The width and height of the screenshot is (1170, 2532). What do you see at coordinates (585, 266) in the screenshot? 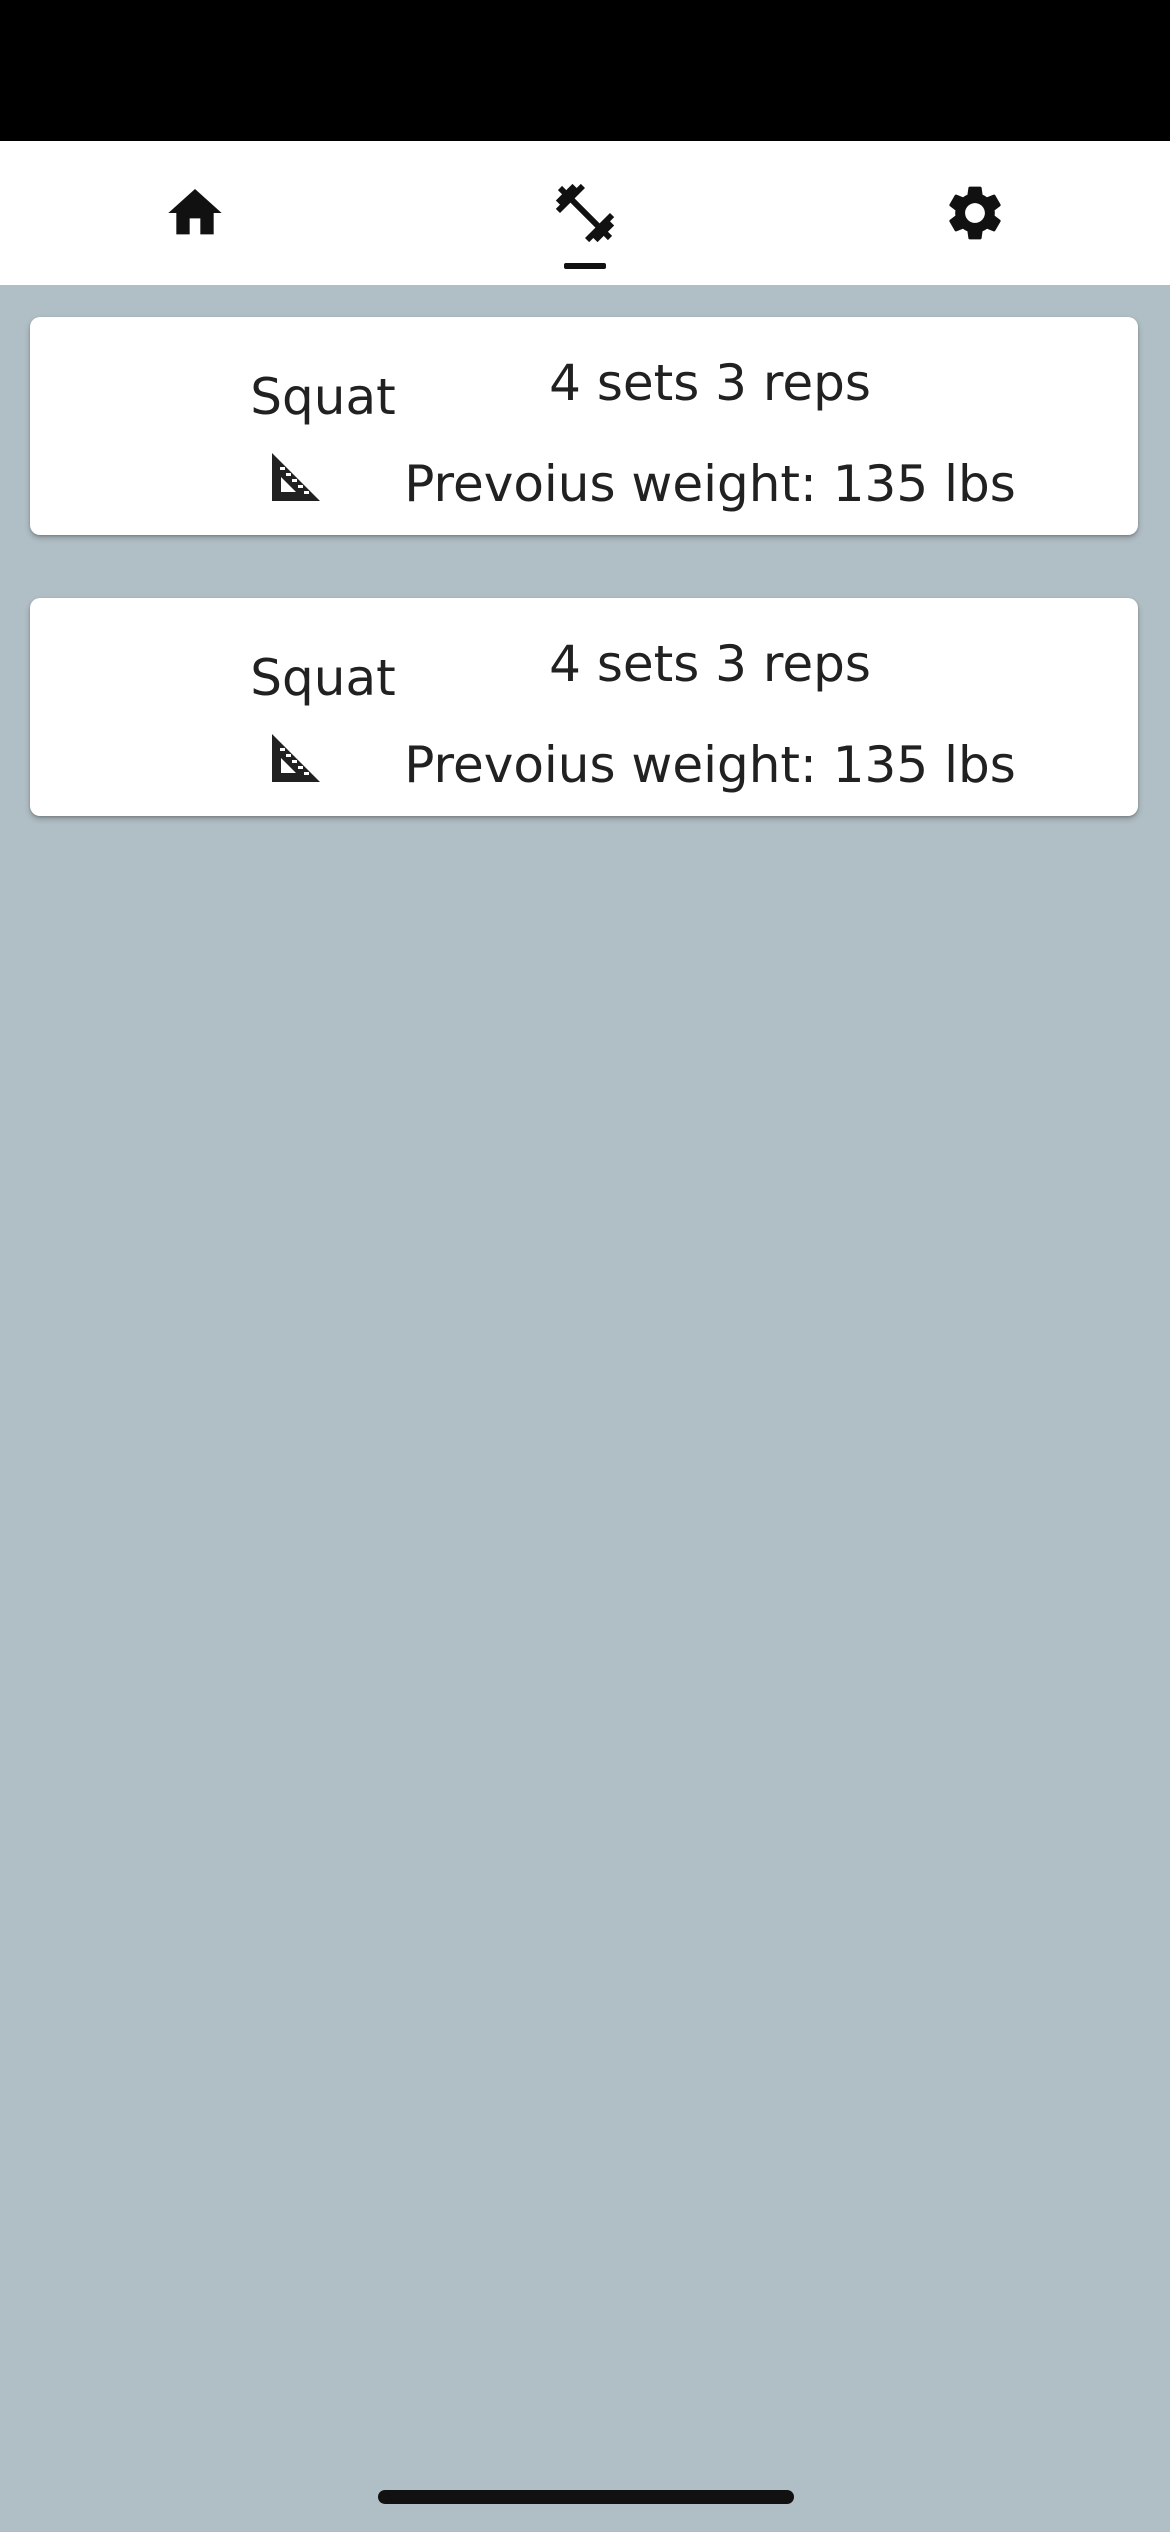
I see `active-tab-indicator` at bounding box center [585, 266].